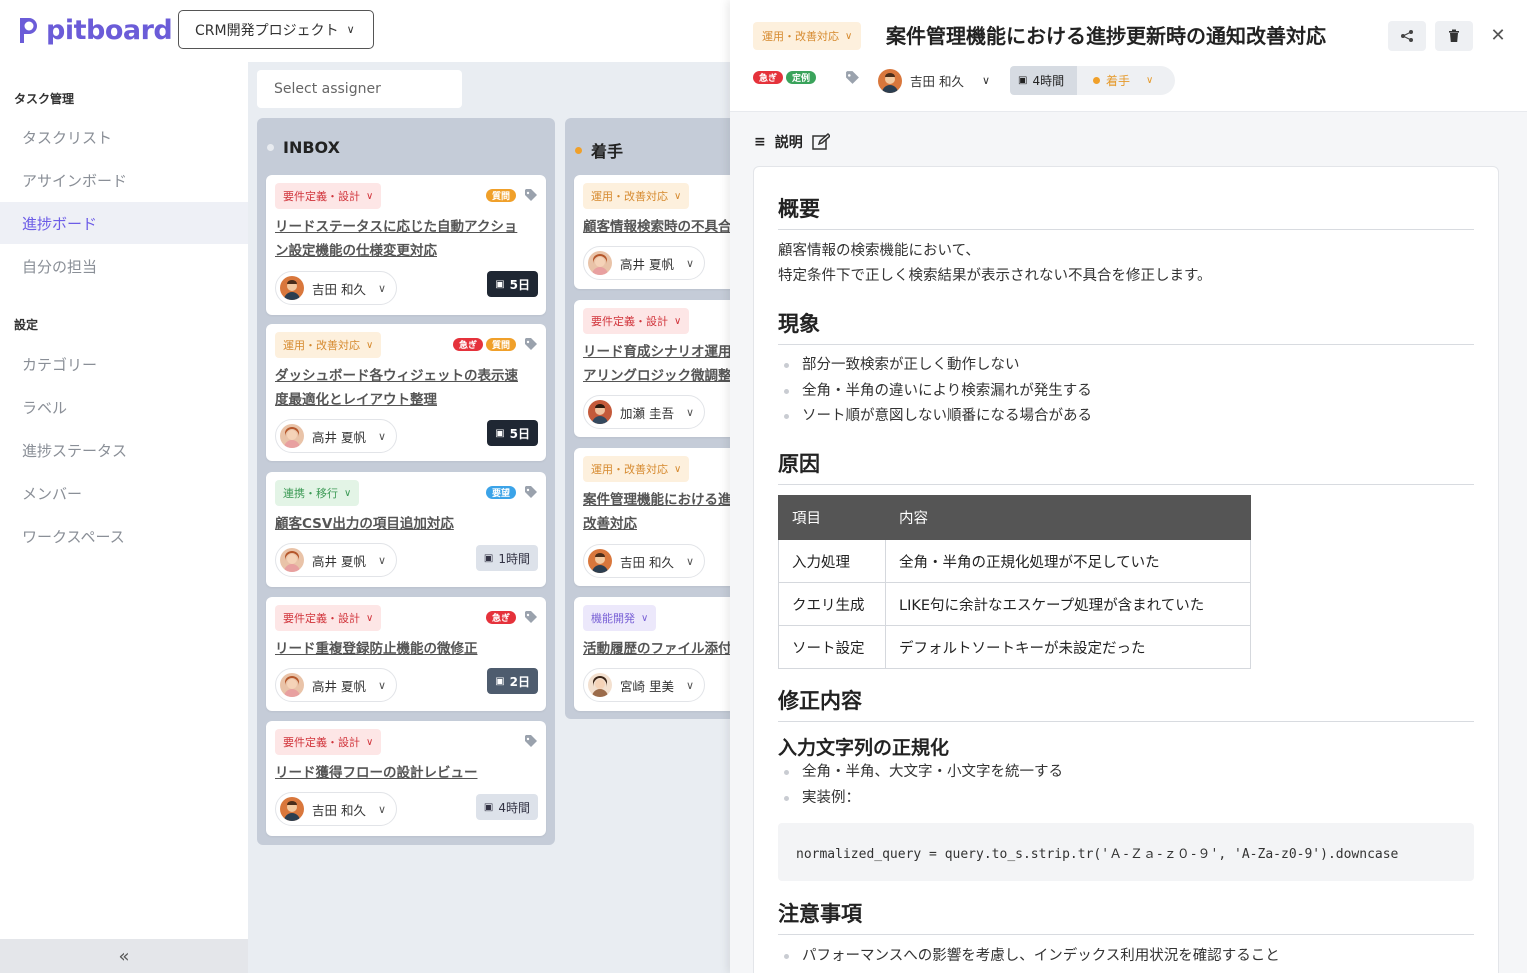 The width and height of the screenshot is (1527, 973). I want to click on sidebar-section-task: タスク管理, so click(44, 99).